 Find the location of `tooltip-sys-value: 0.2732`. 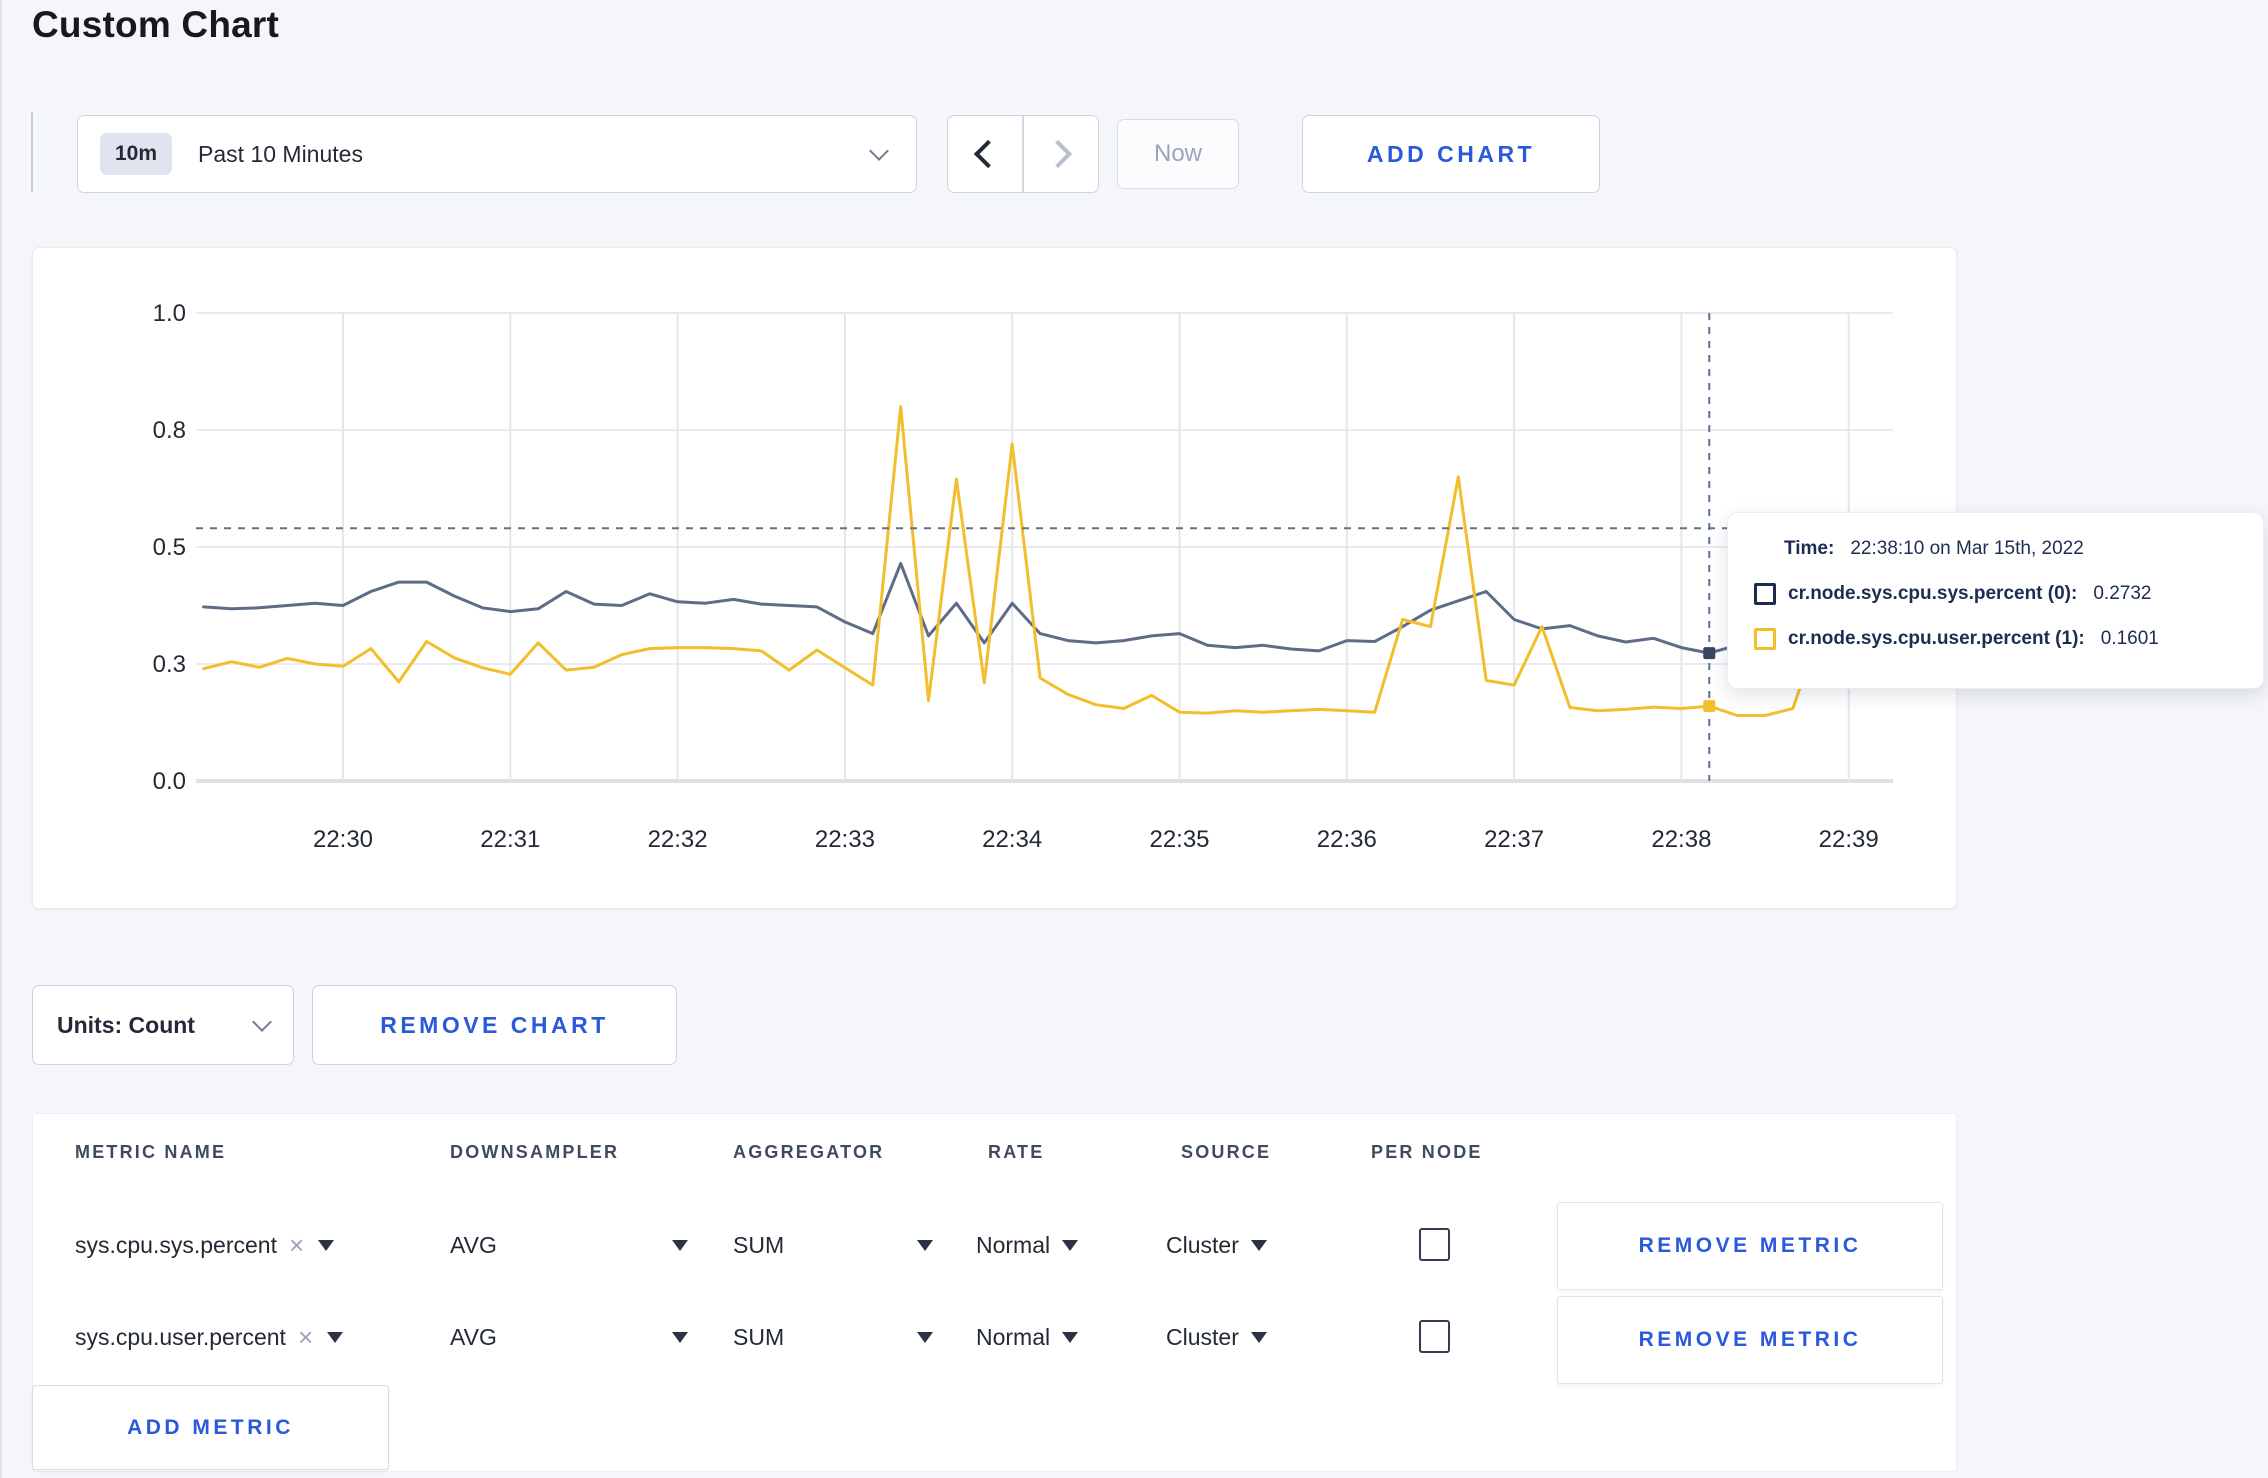

tooltip-sys-value: 0.2732 is located at coordinates (2122, 593).